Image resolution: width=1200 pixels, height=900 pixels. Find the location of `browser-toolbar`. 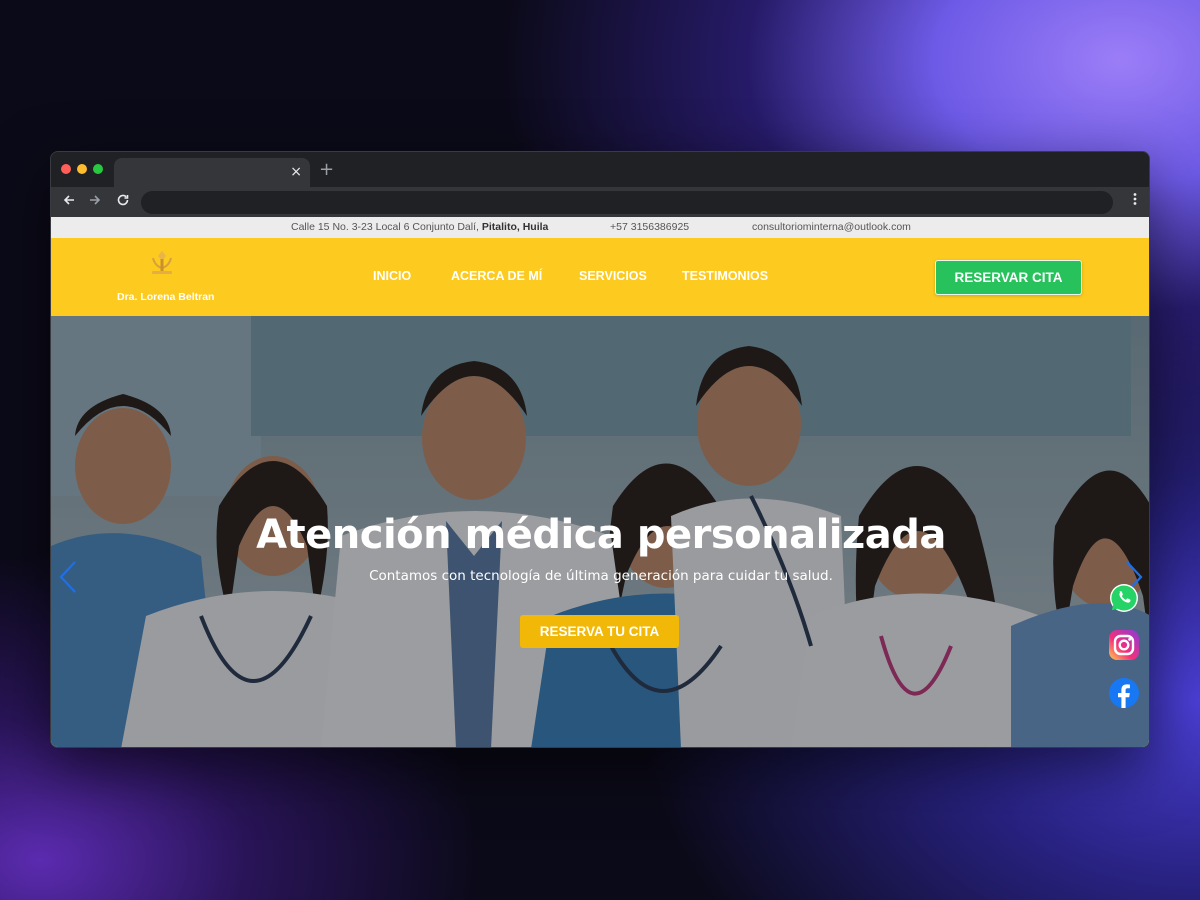

browser-toolbar is located at coordinates (600, 202).